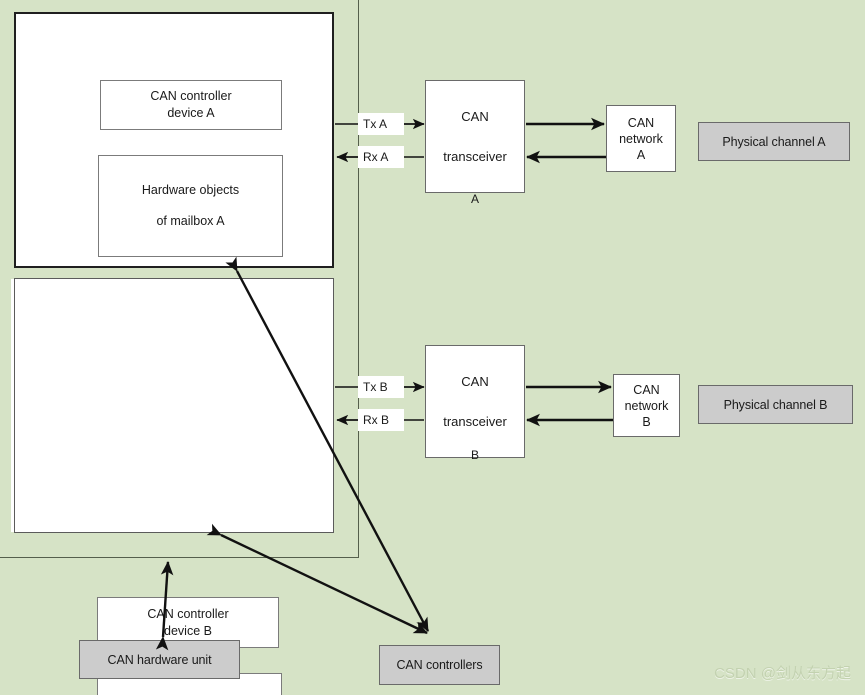 The height and width of the screenshot is (695, 865). I want to click on can-network-a-box: CAN network A, so click(641, 138).